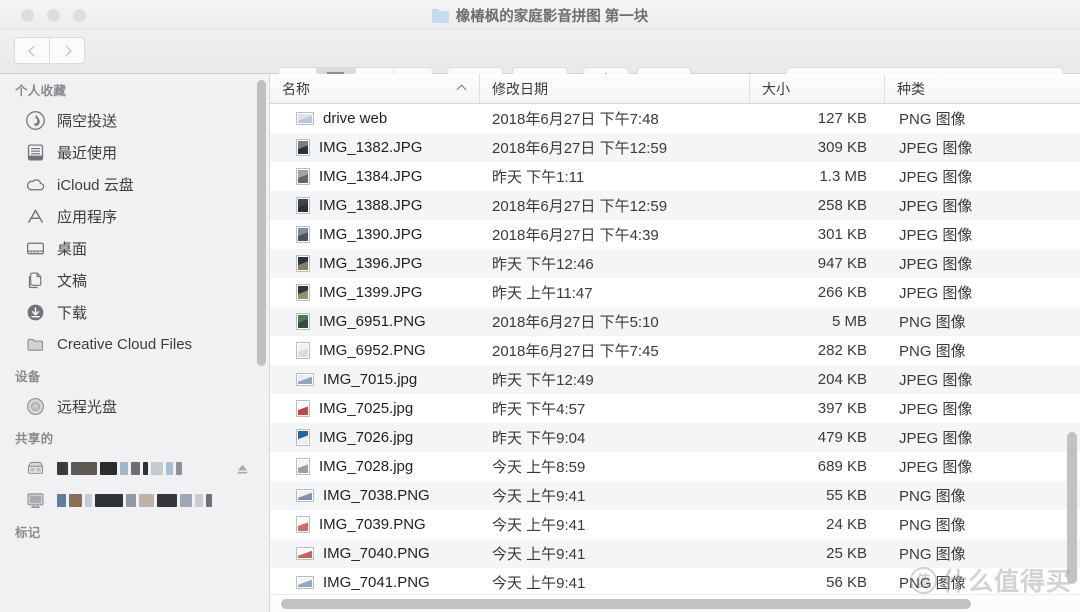  Describe the element at coordinates (375, 234) in the screenshot. I see `file-name-cell: IMG_1390.JPG` at that location.